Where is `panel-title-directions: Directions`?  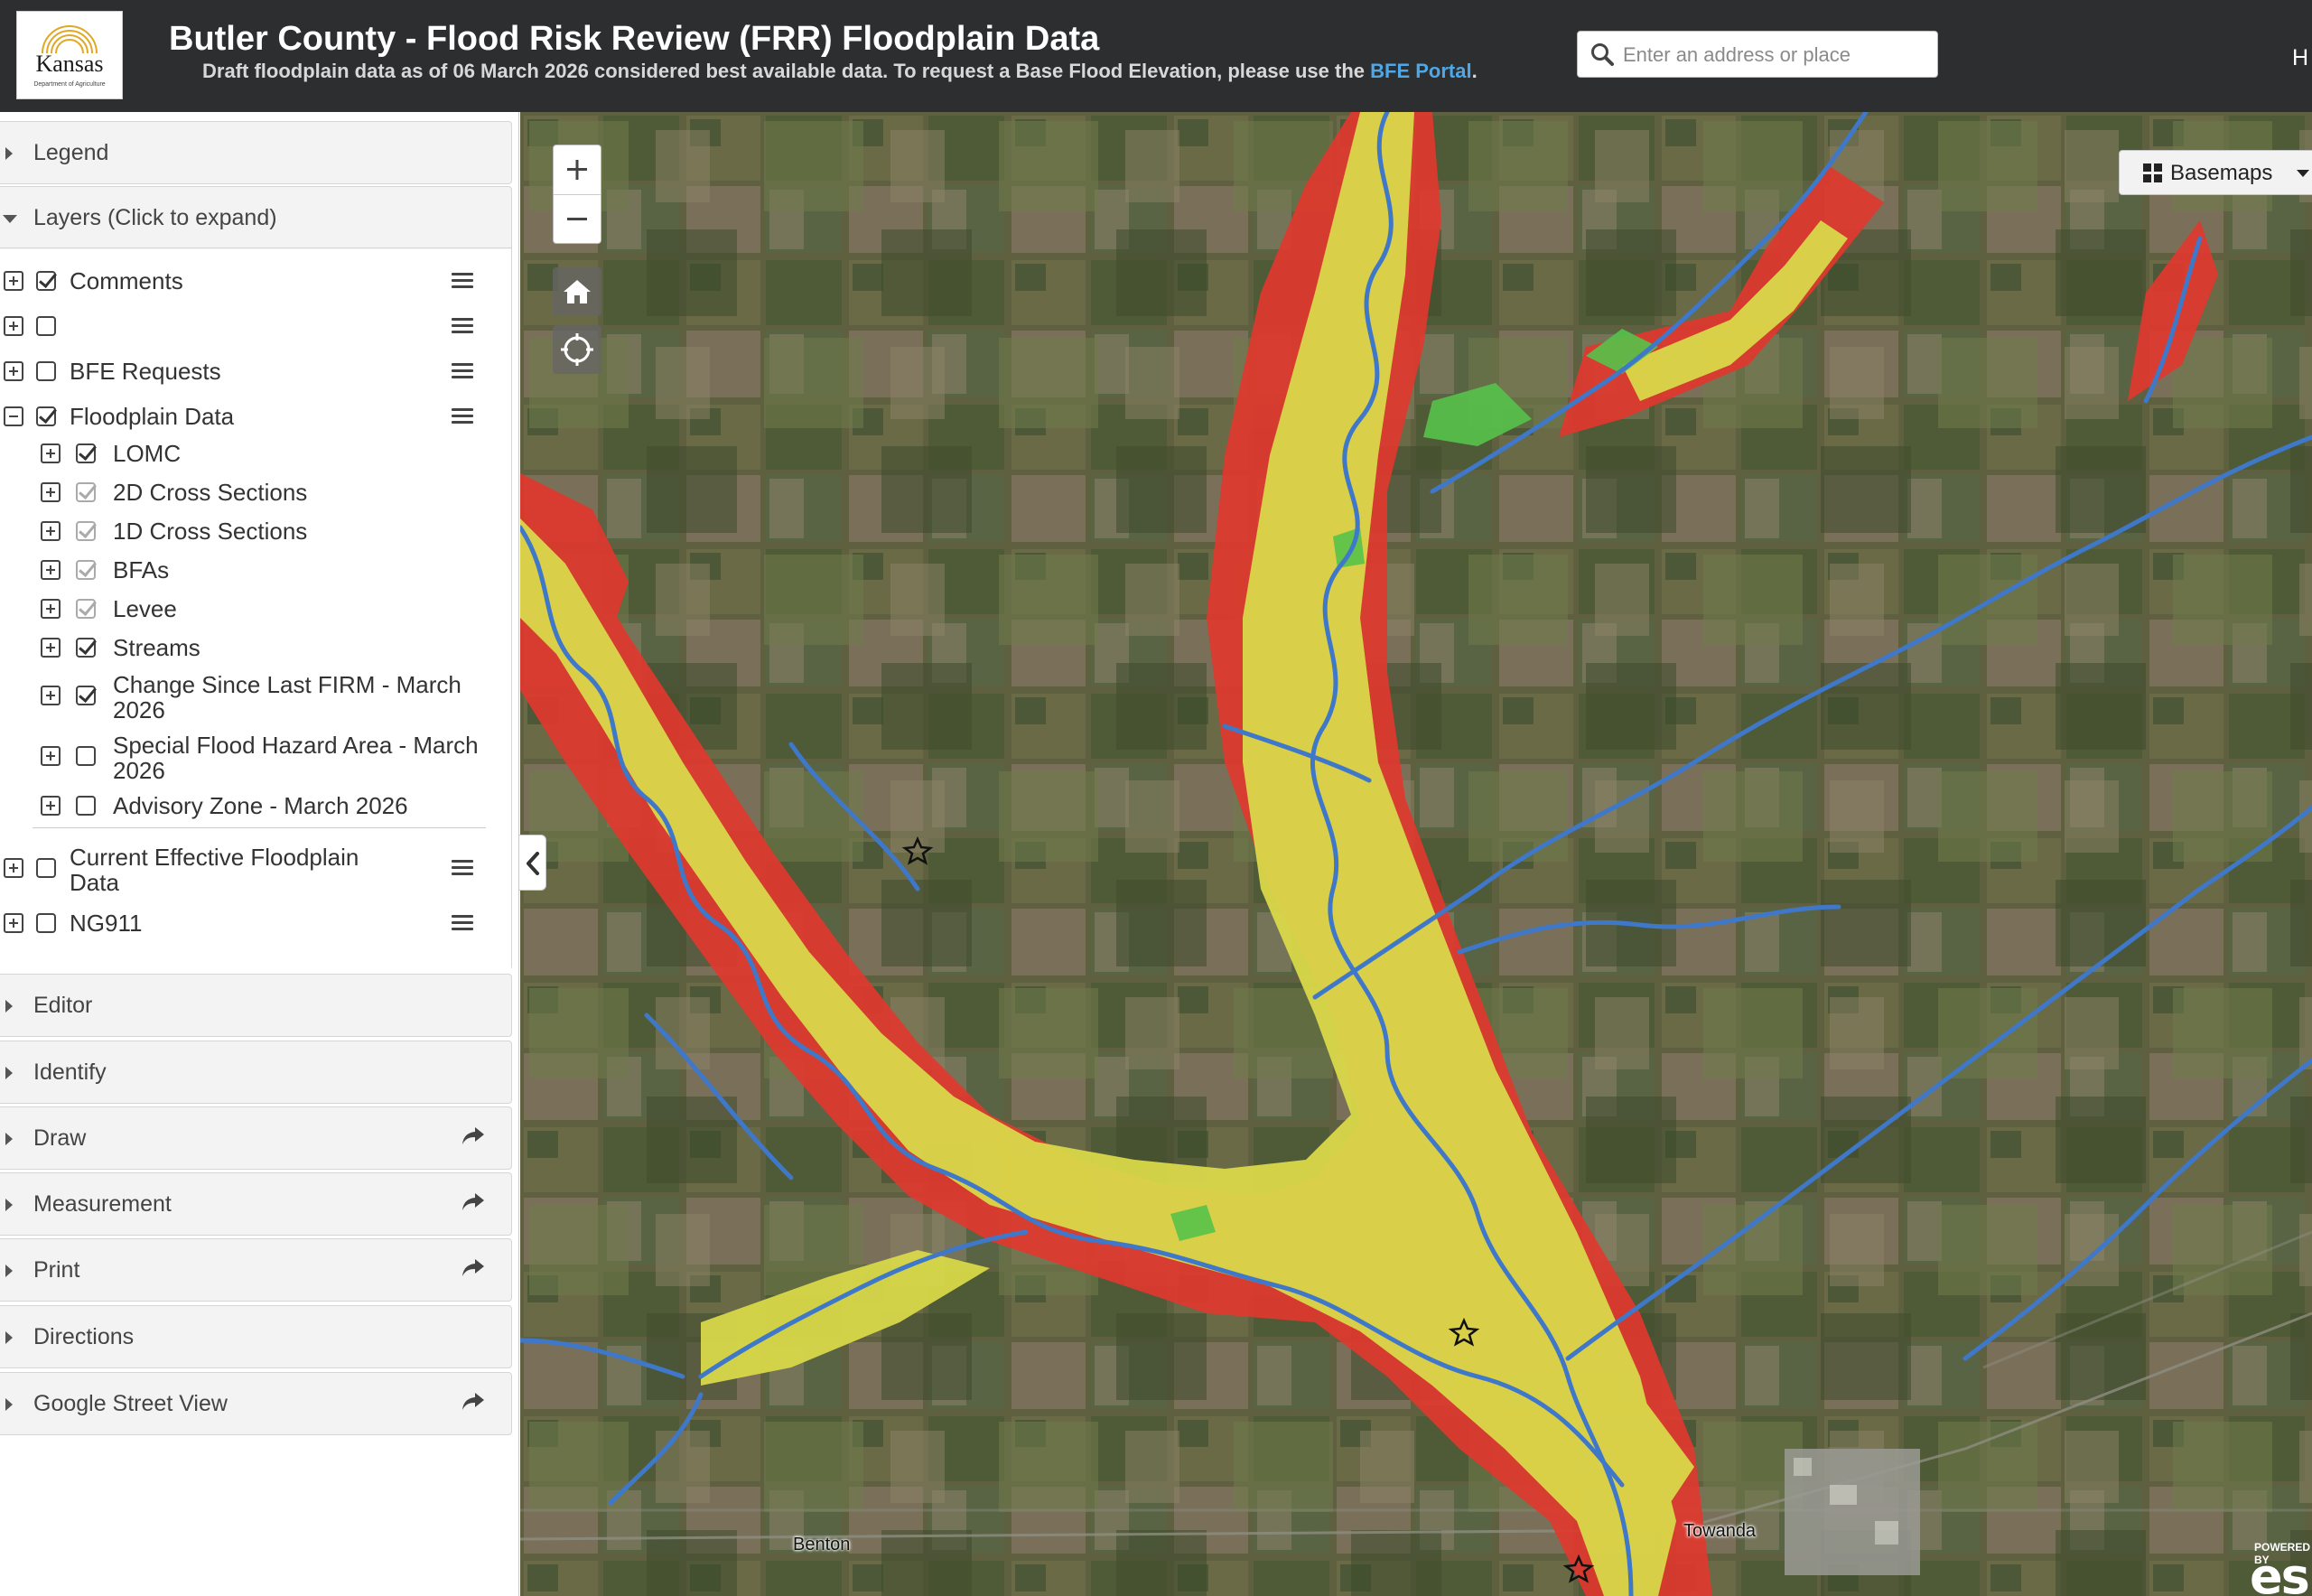
panel-title-directions: Directions is located at coordinates (83, 1336).